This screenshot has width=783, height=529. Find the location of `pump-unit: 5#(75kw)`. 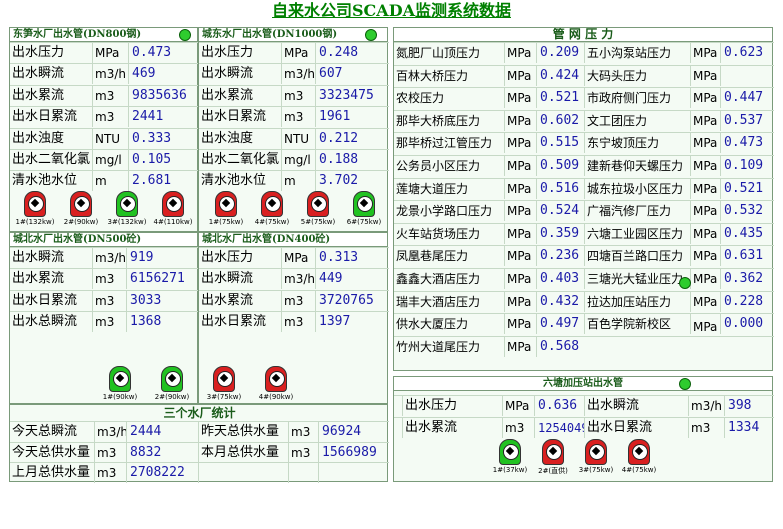

pump-unit: 5#(75kw) is located at coordinates (318, 211).